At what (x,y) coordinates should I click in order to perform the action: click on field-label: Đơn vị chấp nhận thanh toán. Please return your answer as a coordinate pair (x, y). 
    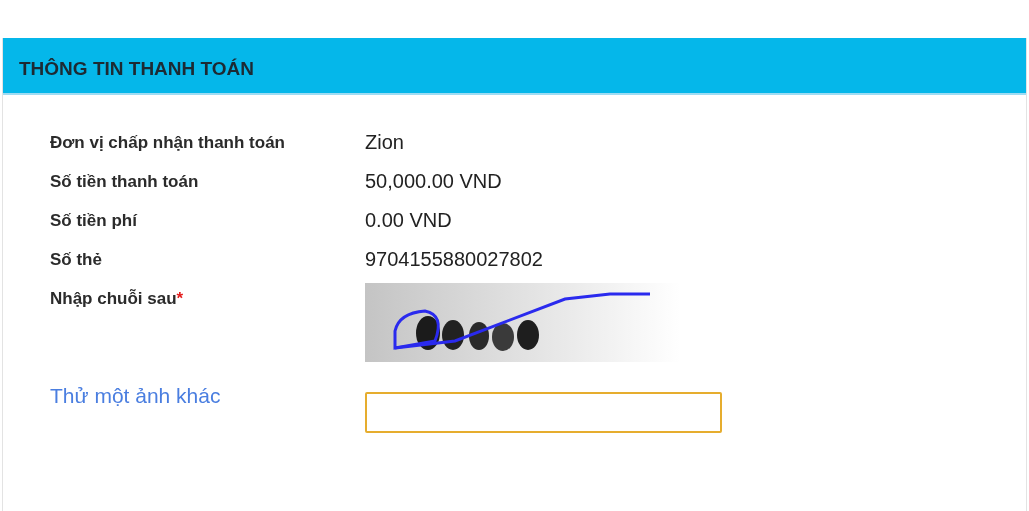
    Looking at the image, I should click on (168, 143).